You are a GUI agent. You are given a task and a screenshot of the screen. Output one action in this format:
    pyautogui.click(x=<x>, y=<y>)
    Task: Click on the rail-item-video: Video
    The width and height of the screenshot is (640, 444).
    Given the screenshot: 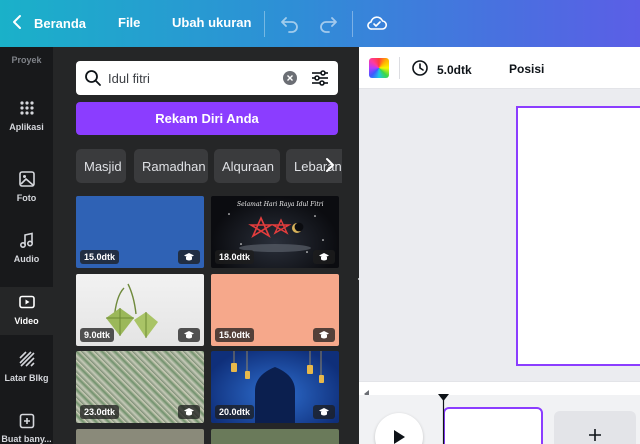 What is the action you would take?
    pyautogui.click(x=26, y=311)
    